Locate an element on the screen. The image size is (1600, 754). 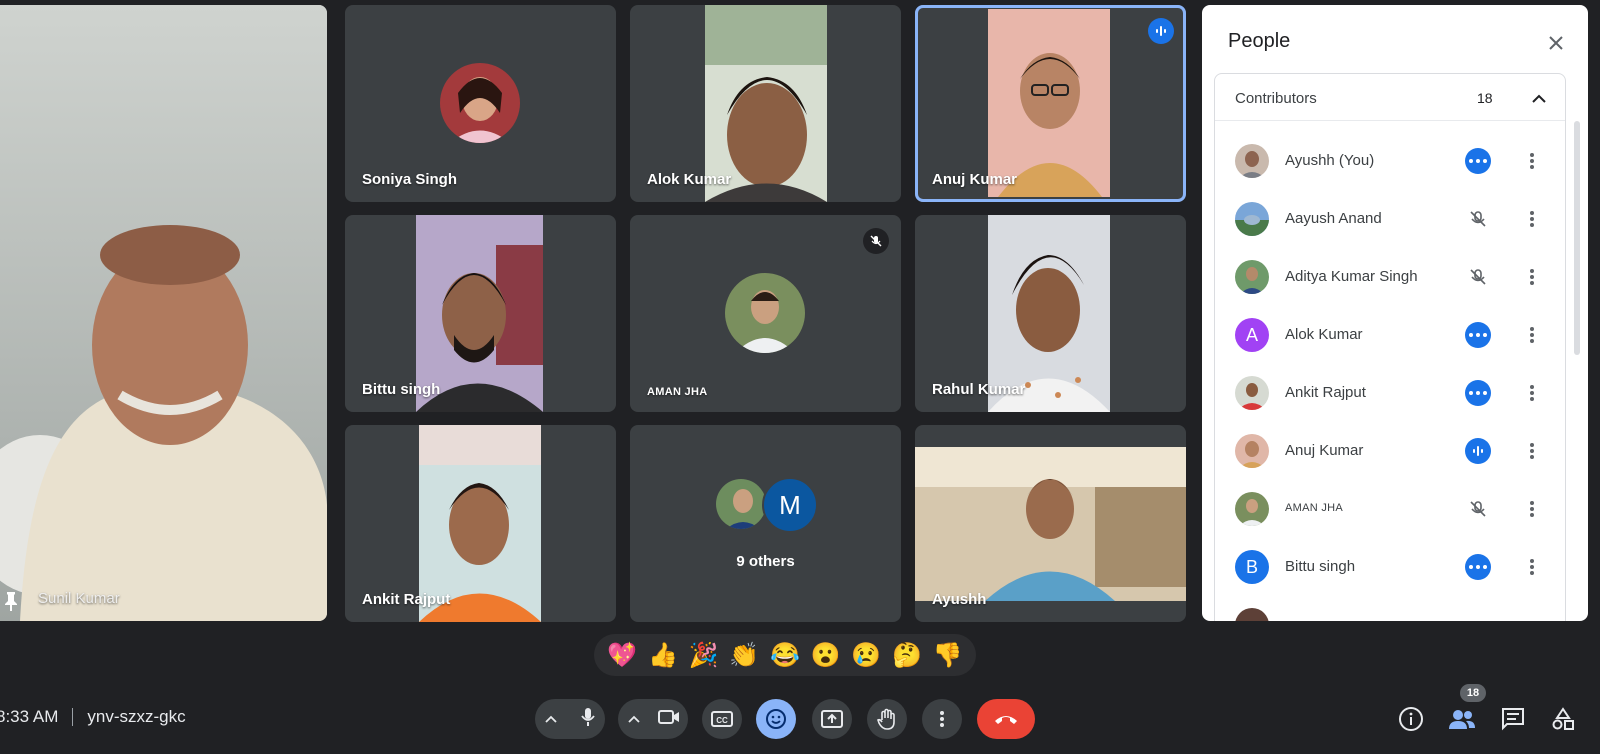
meeting-details-icon is located at coordinates (1411, 719).